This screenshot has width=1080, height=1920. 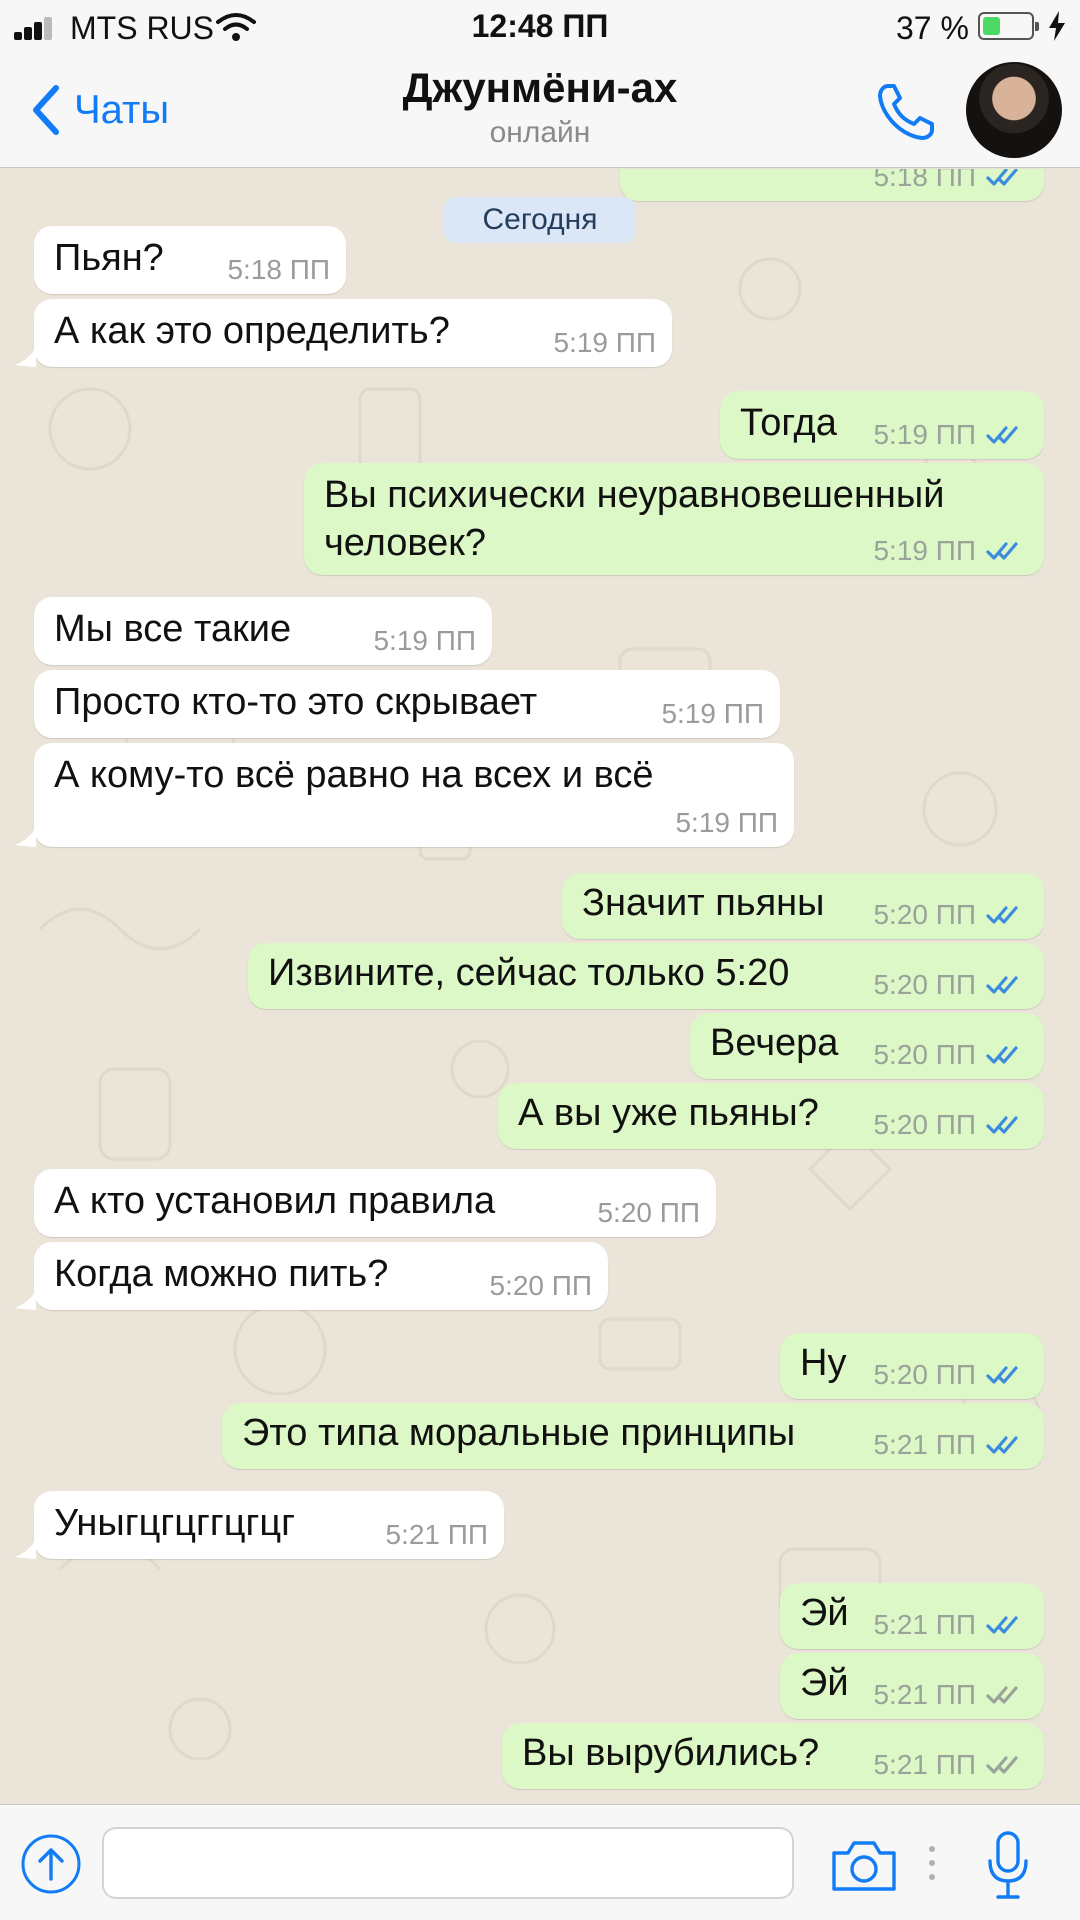 I want to click on outgoing-message: А вы уже пьяны? 5:20 ПП, so click(x=771, y=1116).